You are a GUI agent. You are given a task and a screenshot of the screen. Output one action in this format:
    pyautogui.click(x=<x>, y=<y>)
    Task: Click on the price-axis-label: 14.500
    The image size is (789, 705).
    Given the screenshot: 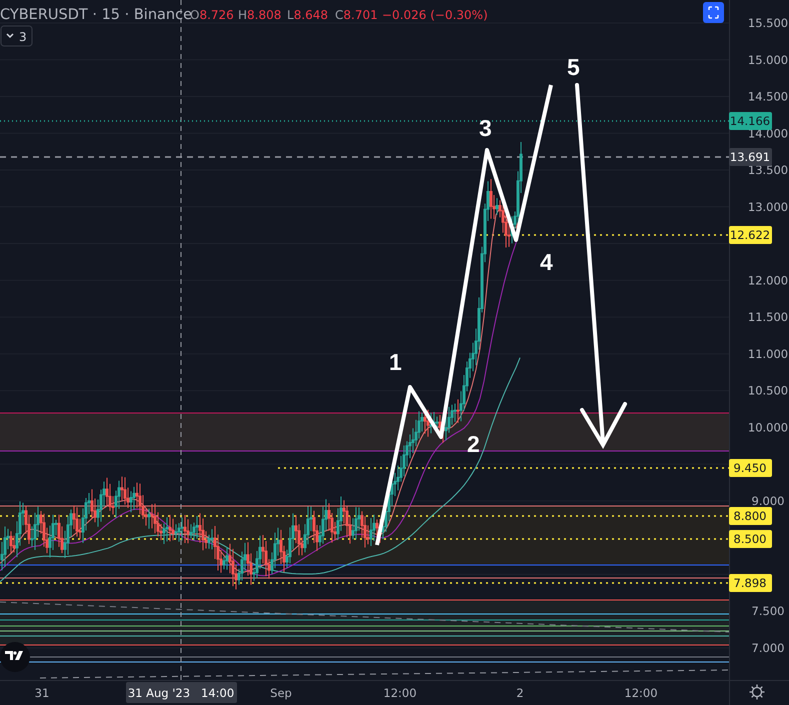 What is the action you would take?
    pyautogui.click(x=768, y=97)
    